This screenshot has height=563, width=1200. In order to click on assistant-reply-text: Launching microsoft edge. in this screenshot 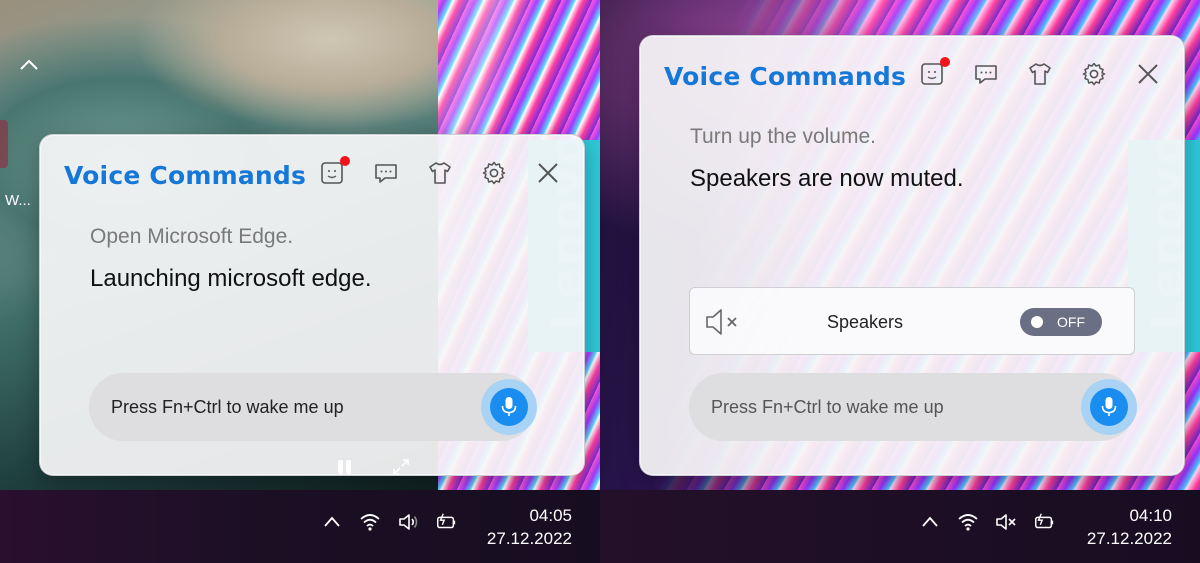, I will do `click(231, 278)`.